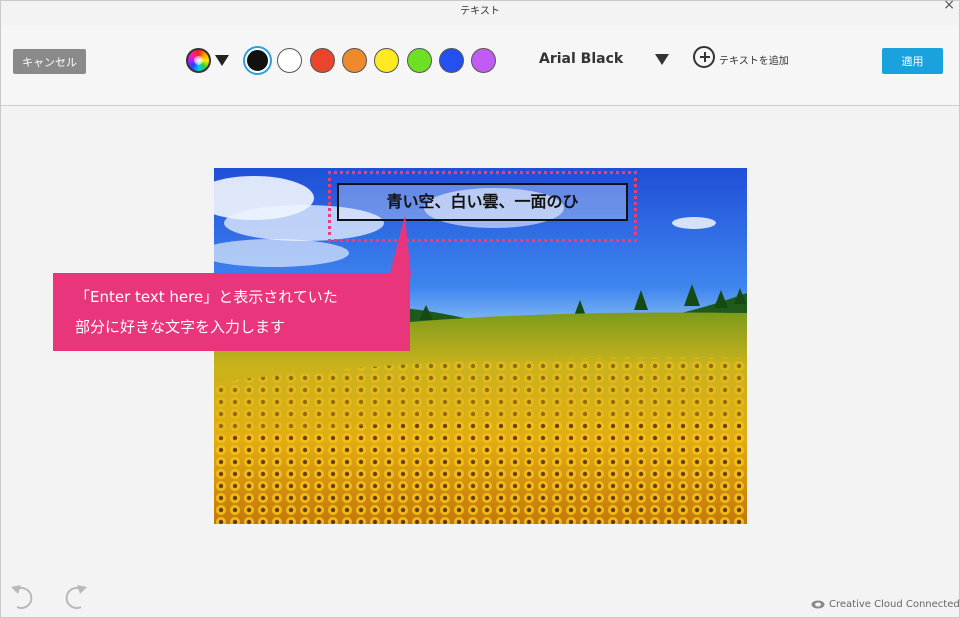 The height and width of the screenshot is (618, 960). I want to click on color-swatch-purple, so click(484, 60).